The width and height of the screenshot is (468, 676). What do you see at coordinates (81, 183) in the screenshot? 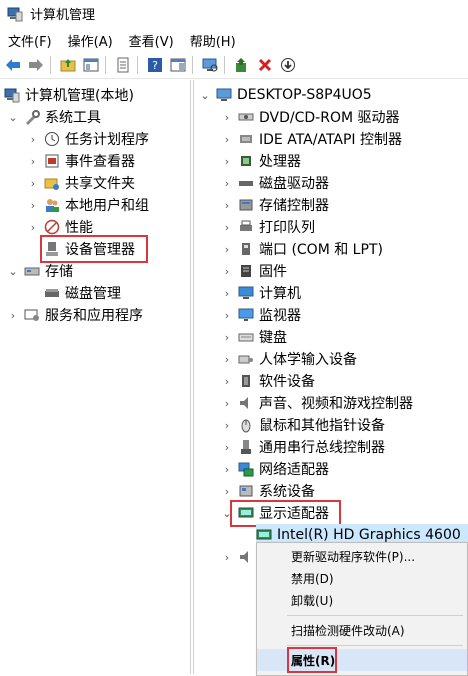
I see `tree-shared-folders: › 共享文件夹` at bounding box center [81, 183].